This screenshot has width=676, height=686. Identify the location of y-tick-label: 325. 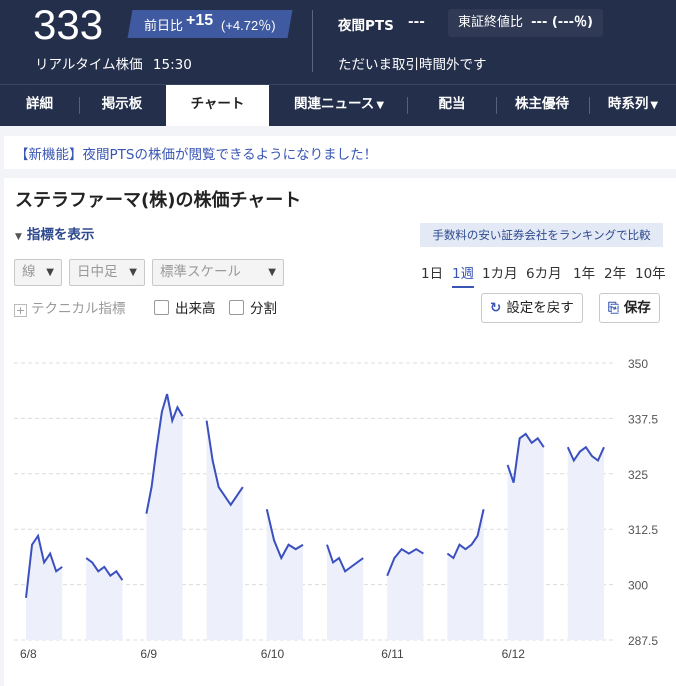
(638, 475).